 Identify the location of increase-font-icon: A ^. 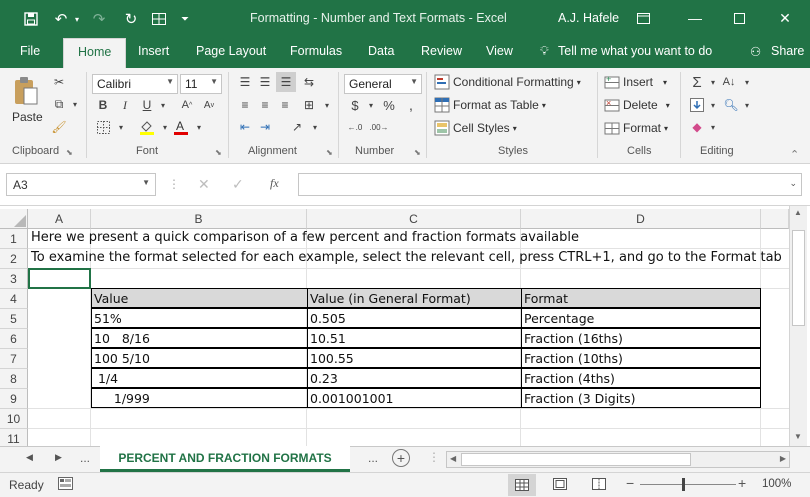
(187, 105).